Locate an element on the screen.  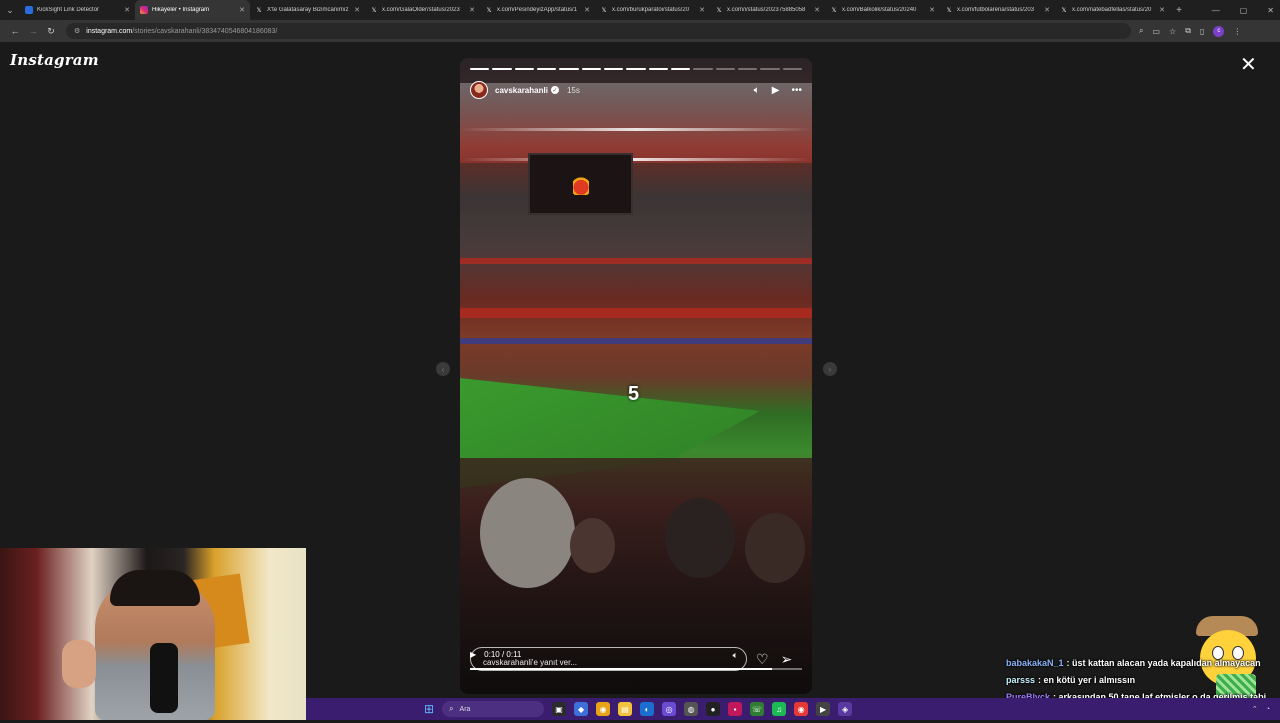
chat-username: parsss is located at coordinates (1020, 680).